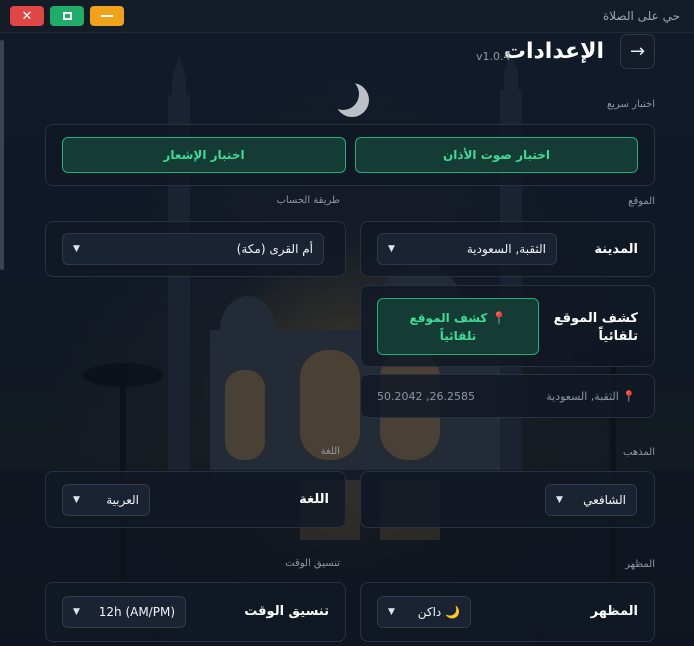  What do you see at coordinates (493, 56) in the screenshot?
I see `version-label: v1.0.4` at bounding box center [493, 56].